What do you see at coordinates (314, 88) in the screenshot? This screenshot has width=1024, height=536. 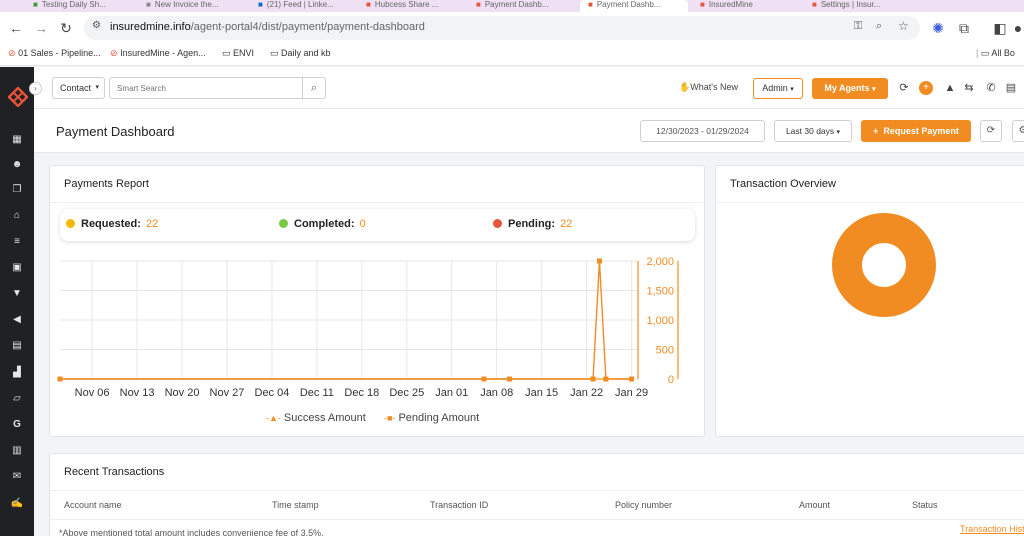 I see `search-icon: ⌕` at bounding box center [314, 88].